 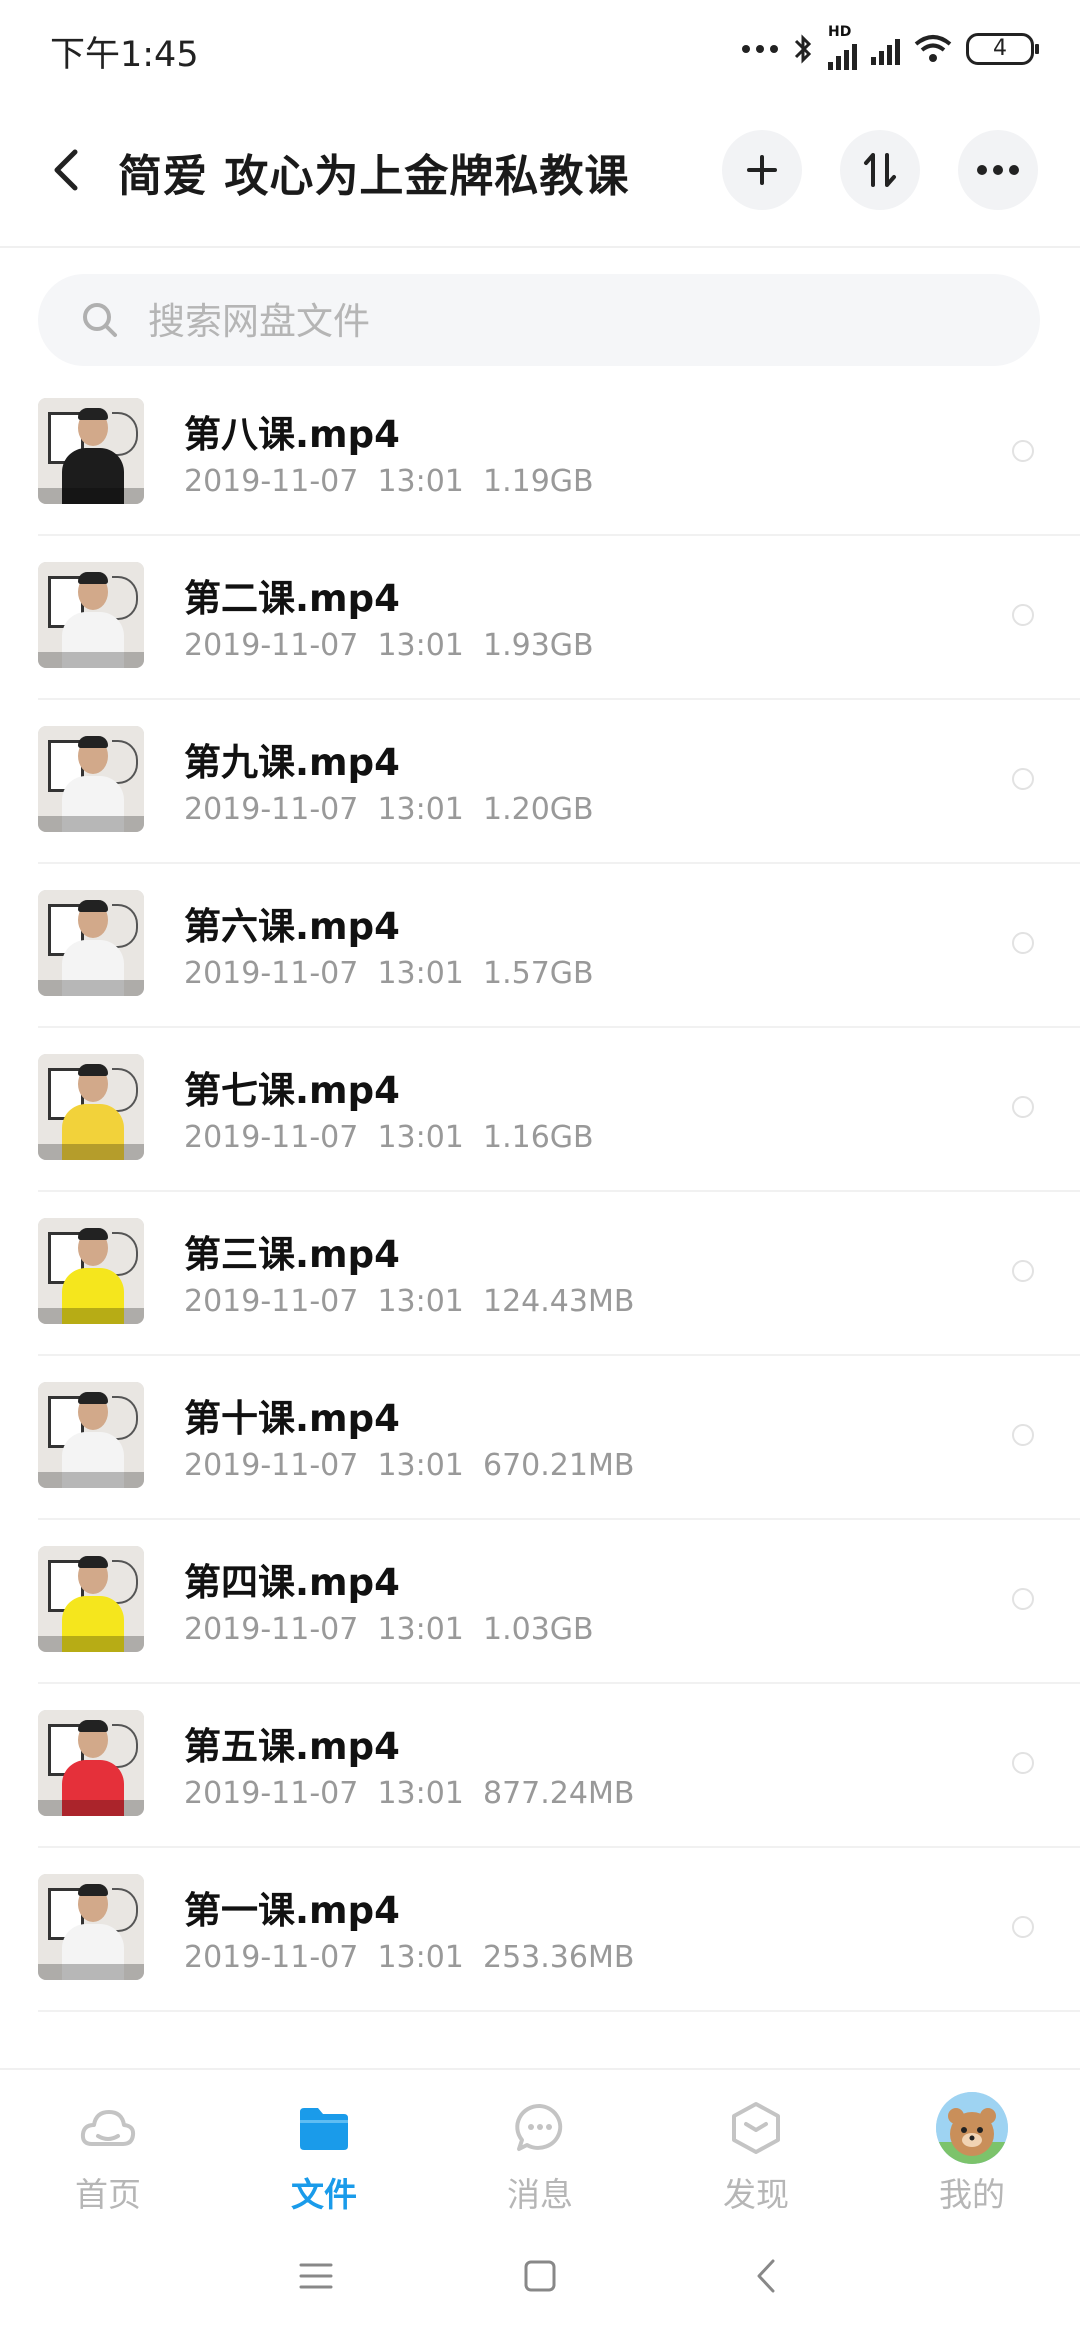 I want to click on search-icon, so click(x=100, y=320).